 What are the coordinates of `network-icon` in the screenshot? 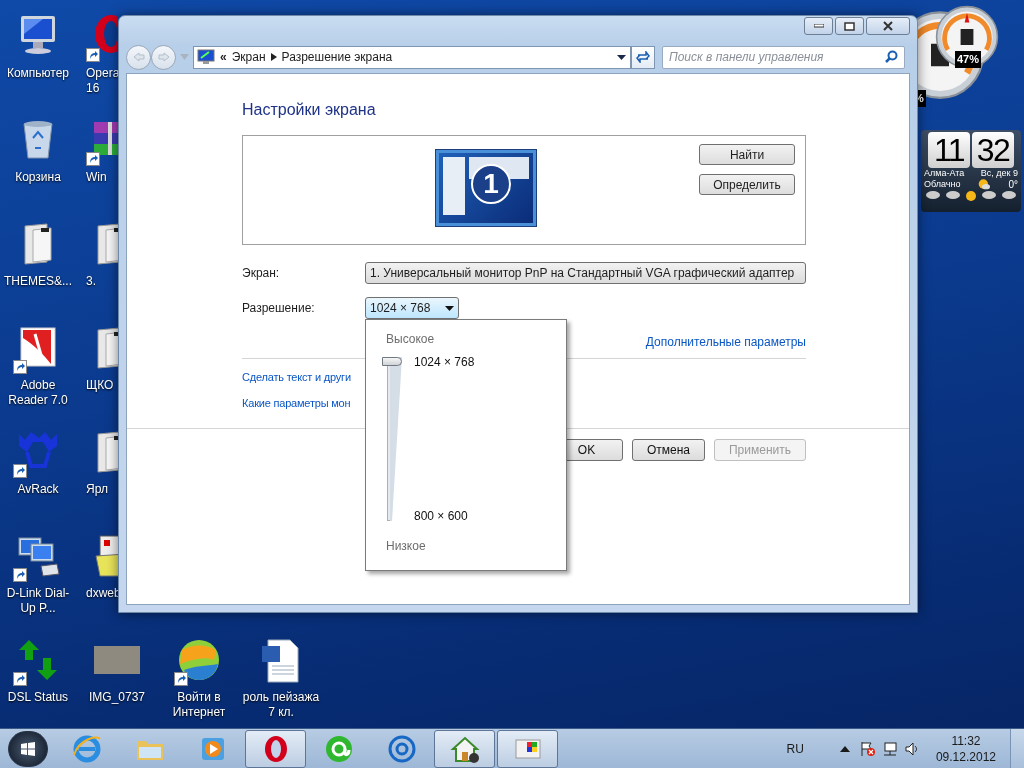 It's located at (889, 748).